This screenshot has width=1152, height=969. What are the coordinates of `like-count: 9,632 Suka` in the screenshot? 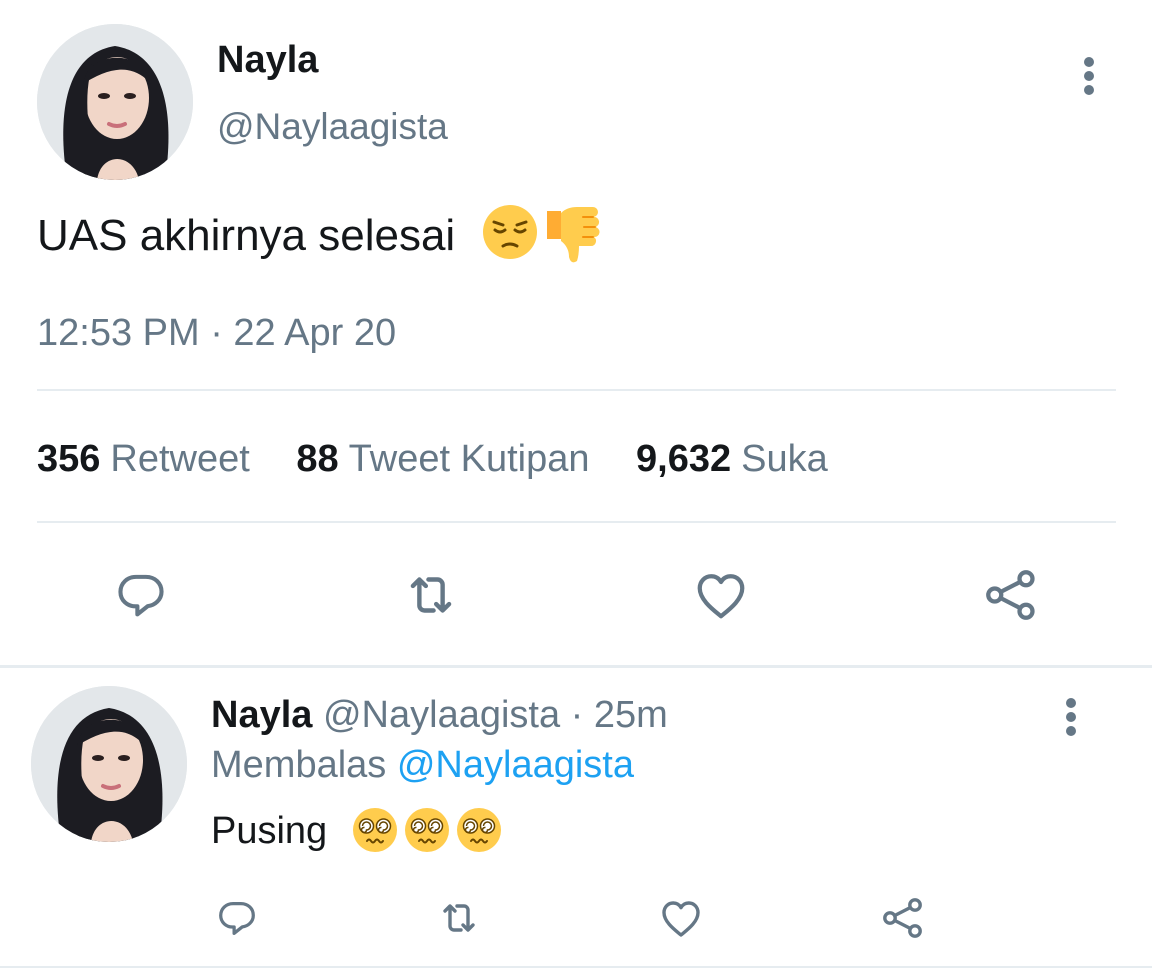 It's located at (732, 459).